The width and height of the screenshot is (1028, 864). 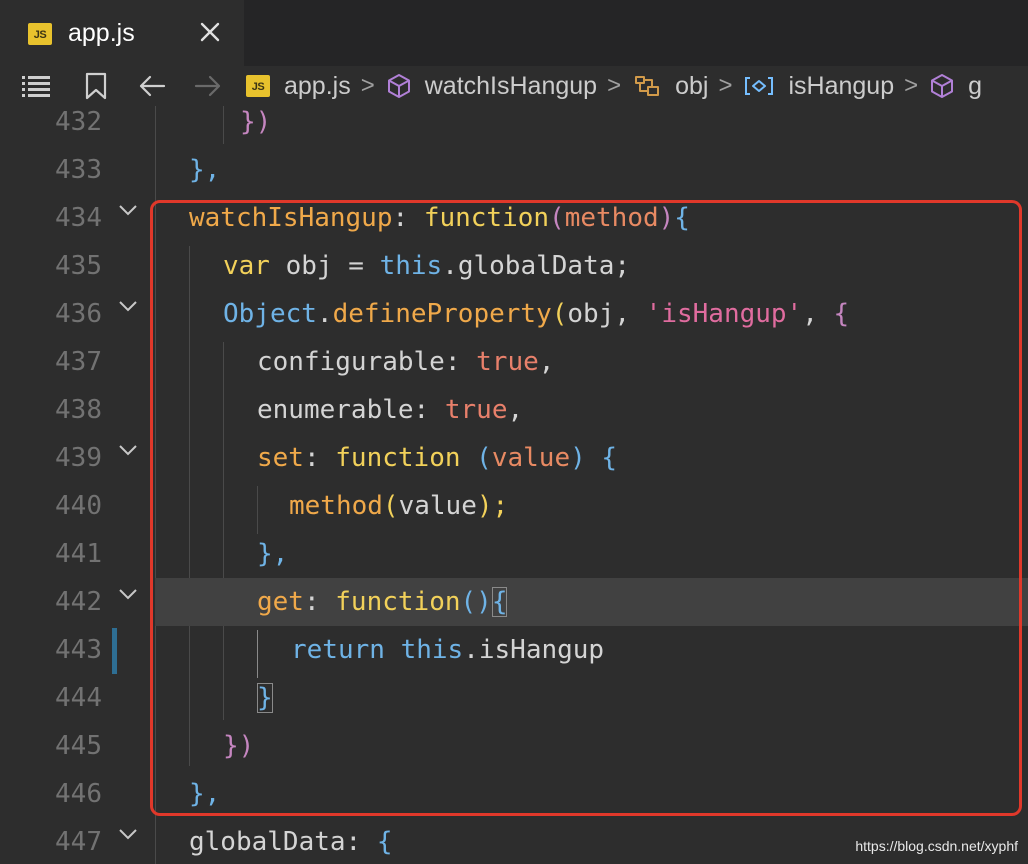 What do you see at coordinates (36, 86) in the screenshot?
I see `list-icon` at bounding box center [36, 86].